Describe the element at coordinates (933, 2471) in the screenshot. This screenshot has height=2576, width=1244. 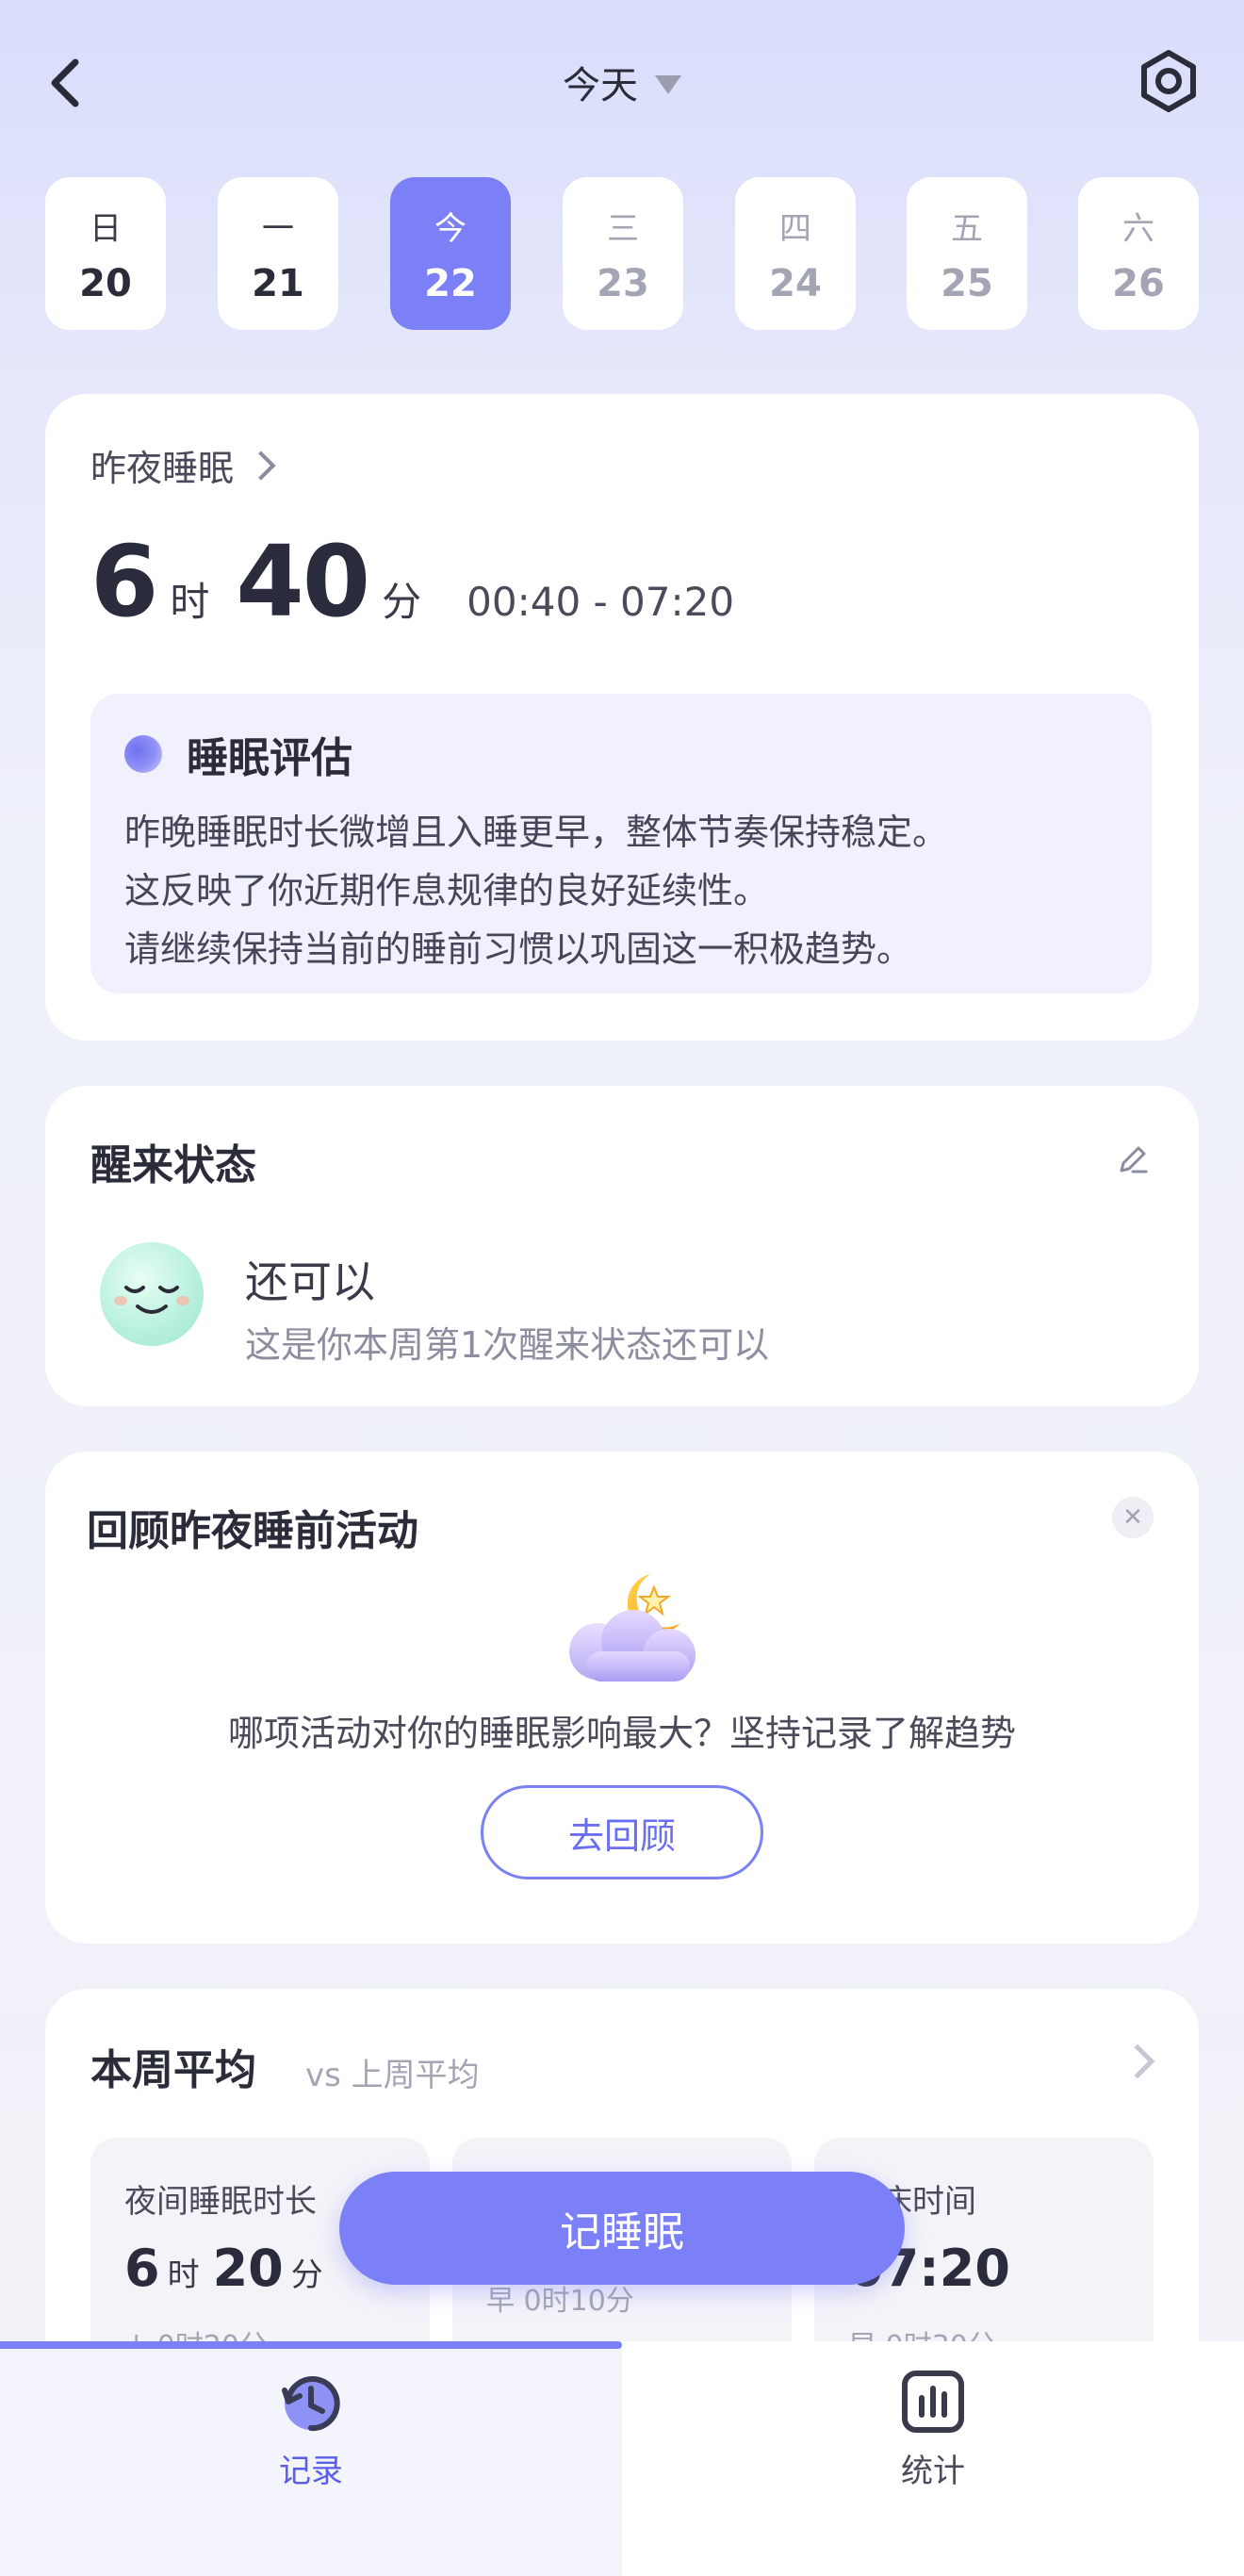
I see `nav-label: 统计` at that location.